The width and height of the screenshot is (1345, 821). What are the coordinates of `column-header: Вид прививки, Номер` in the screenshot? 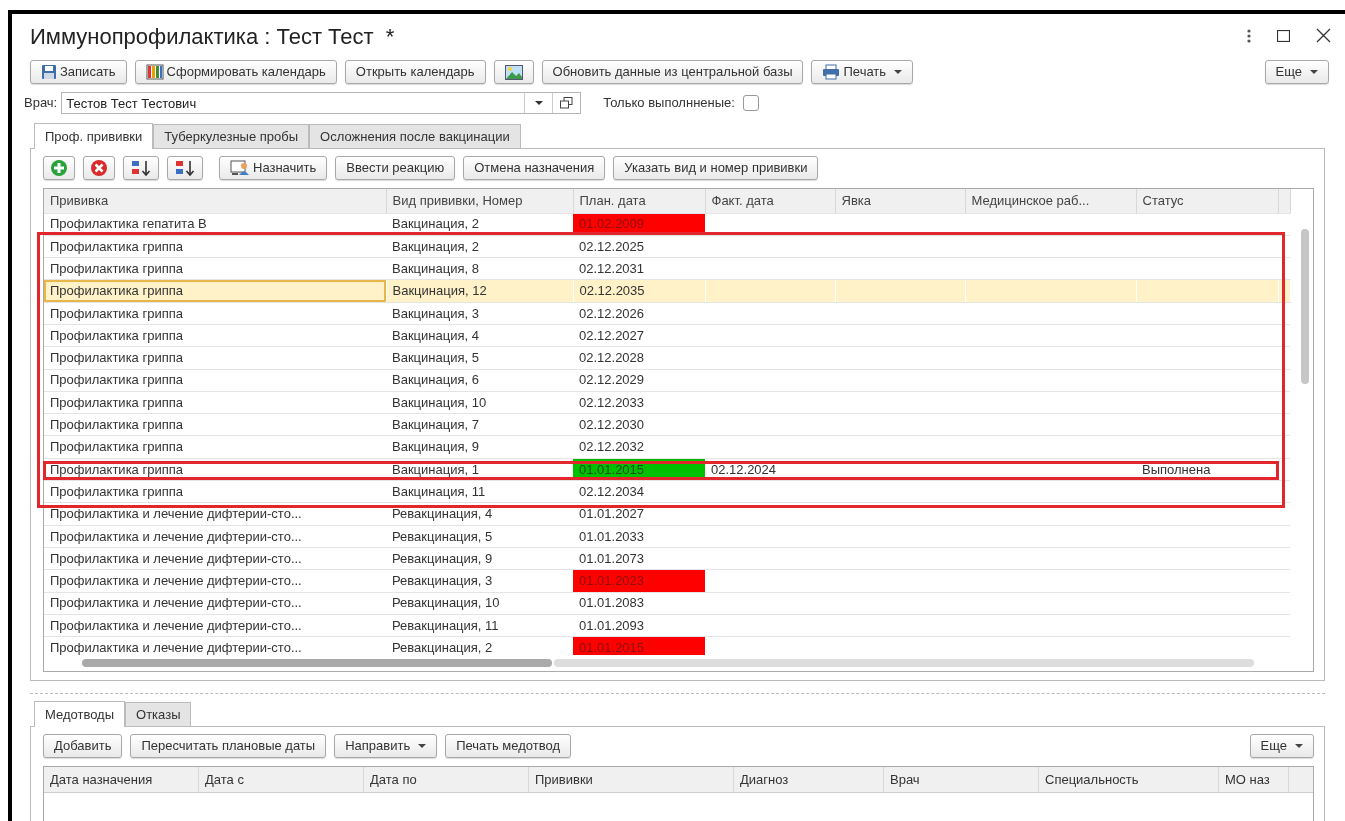 It's located at (479, 201).